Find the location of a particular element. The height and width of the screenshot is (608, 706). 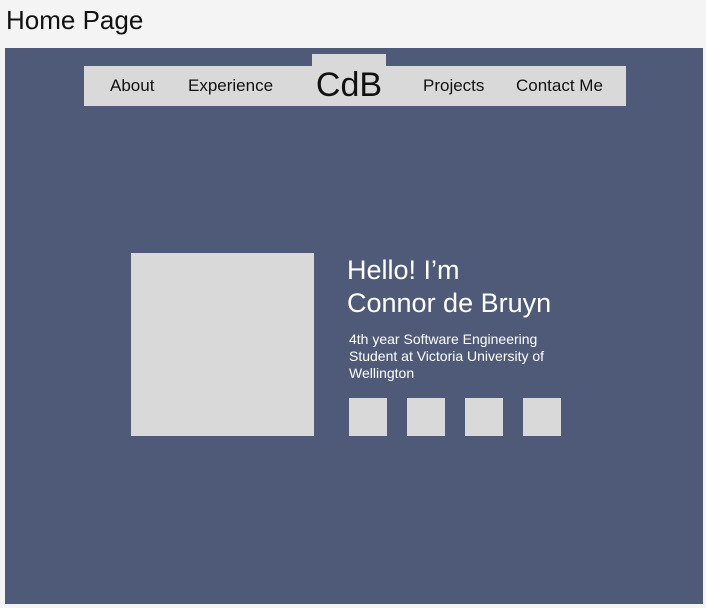

nav-link-experience: Experience is located at coordinates (230, 86).